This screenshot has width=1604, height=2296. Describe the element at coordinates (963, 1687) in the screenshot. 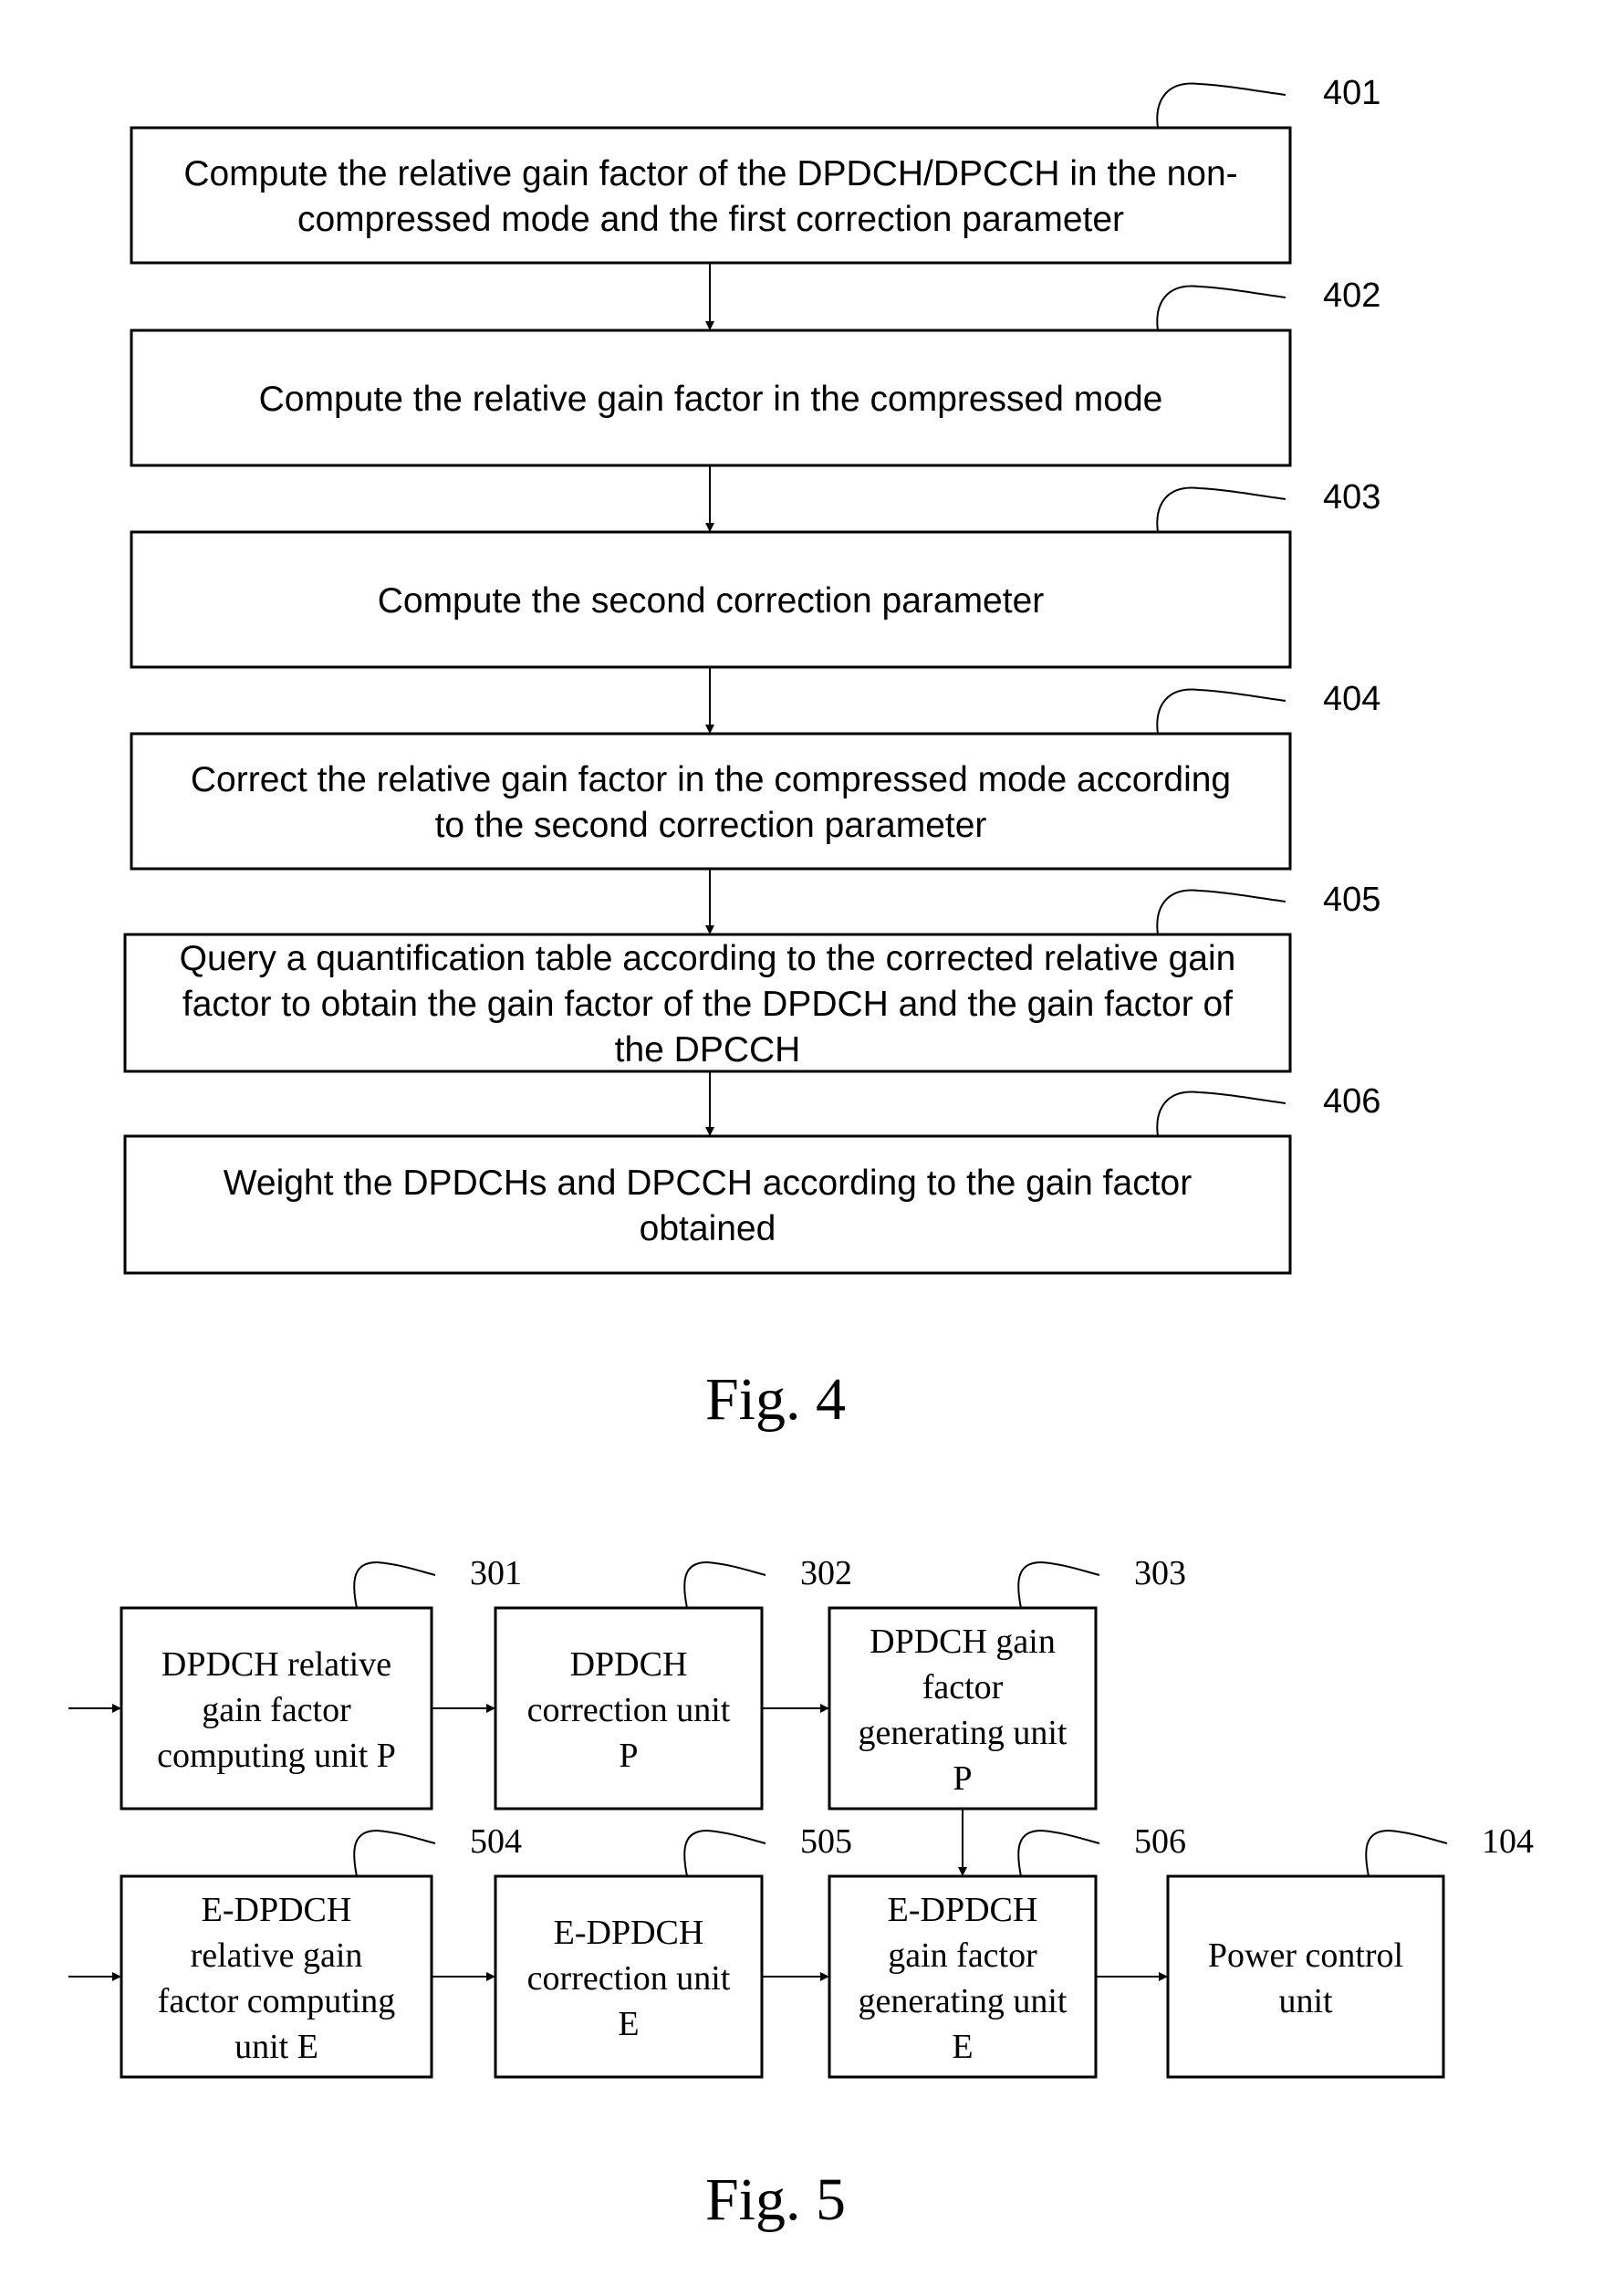

I see `unit-text-line: factor` at that location.